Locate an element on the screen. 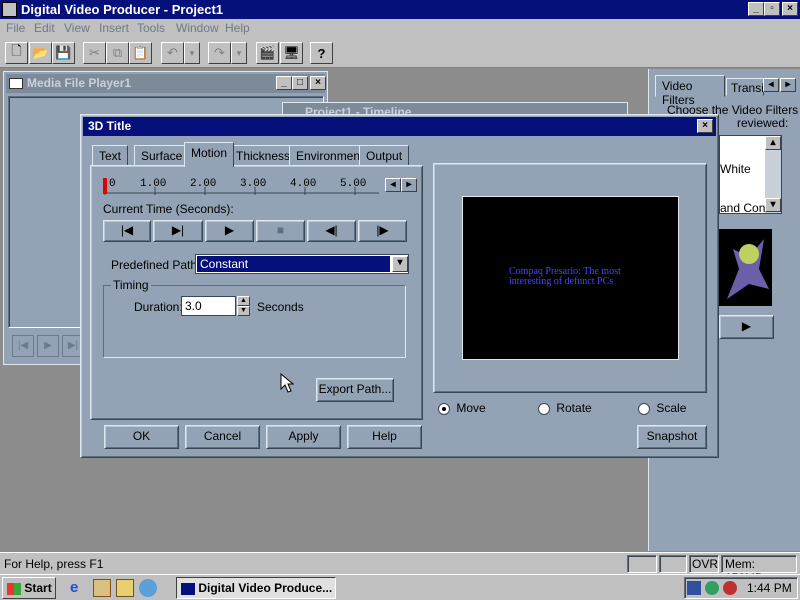 This screenshot has width=800, height=600. radio-move: Move is located at coordinates (462, 408).